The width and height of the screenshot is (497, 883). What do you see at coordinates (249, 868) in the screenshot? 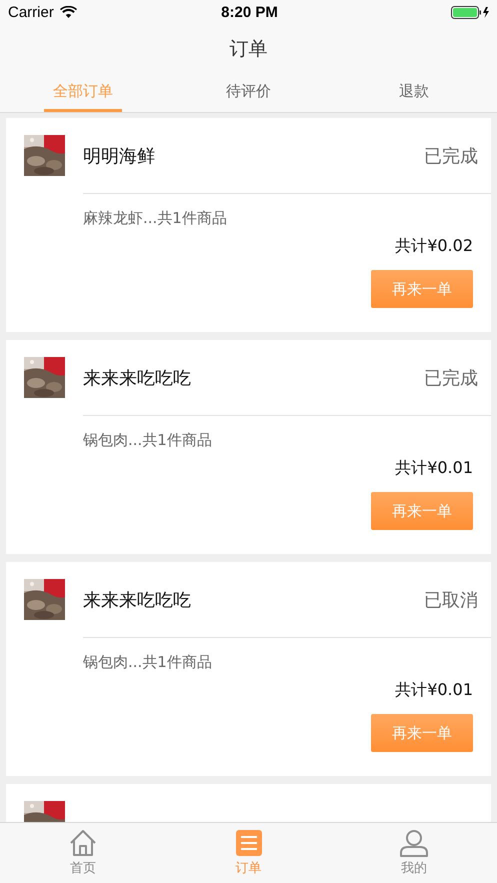
I see `tab-bar-label: 订单` at bounding box center [249, 868].